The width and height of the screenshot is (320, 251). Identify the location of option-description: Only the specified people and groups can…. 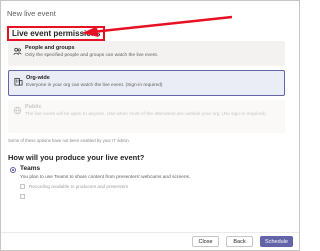
(92, 55).